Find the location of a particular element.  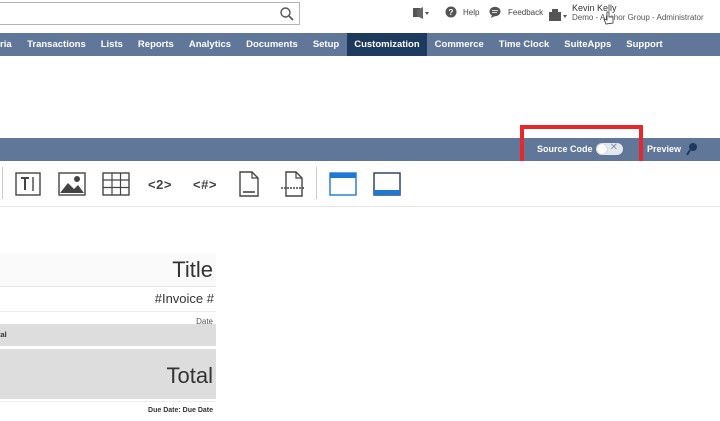

page-break-button is located at coordinates (249, 184).